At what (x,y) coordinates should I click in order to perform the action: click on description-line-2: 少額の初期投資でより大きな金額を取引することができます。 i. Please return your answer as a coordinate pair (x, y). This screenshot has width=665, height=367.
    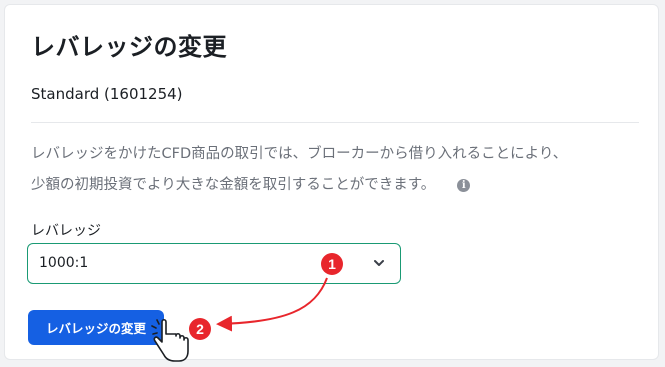
    Looking at the image, I should click on (331, 185).